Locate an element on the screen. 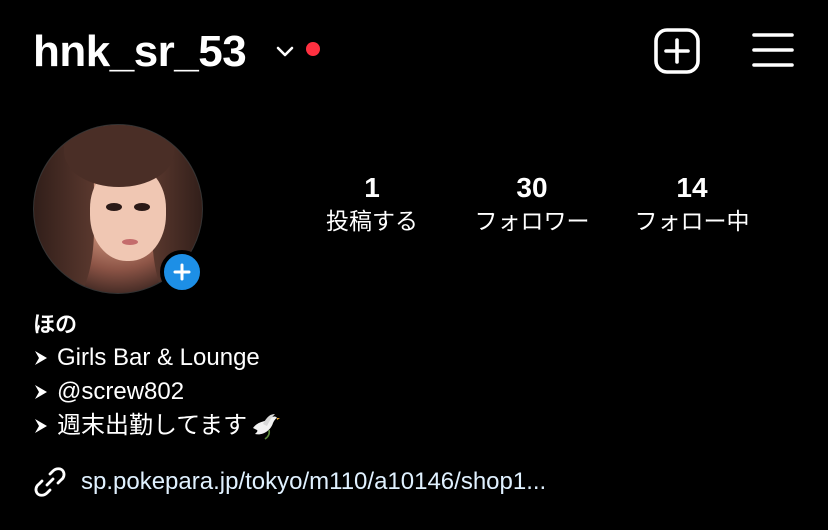  bio-line-text: 週末出勤してます is located at coordinates (152, 425).